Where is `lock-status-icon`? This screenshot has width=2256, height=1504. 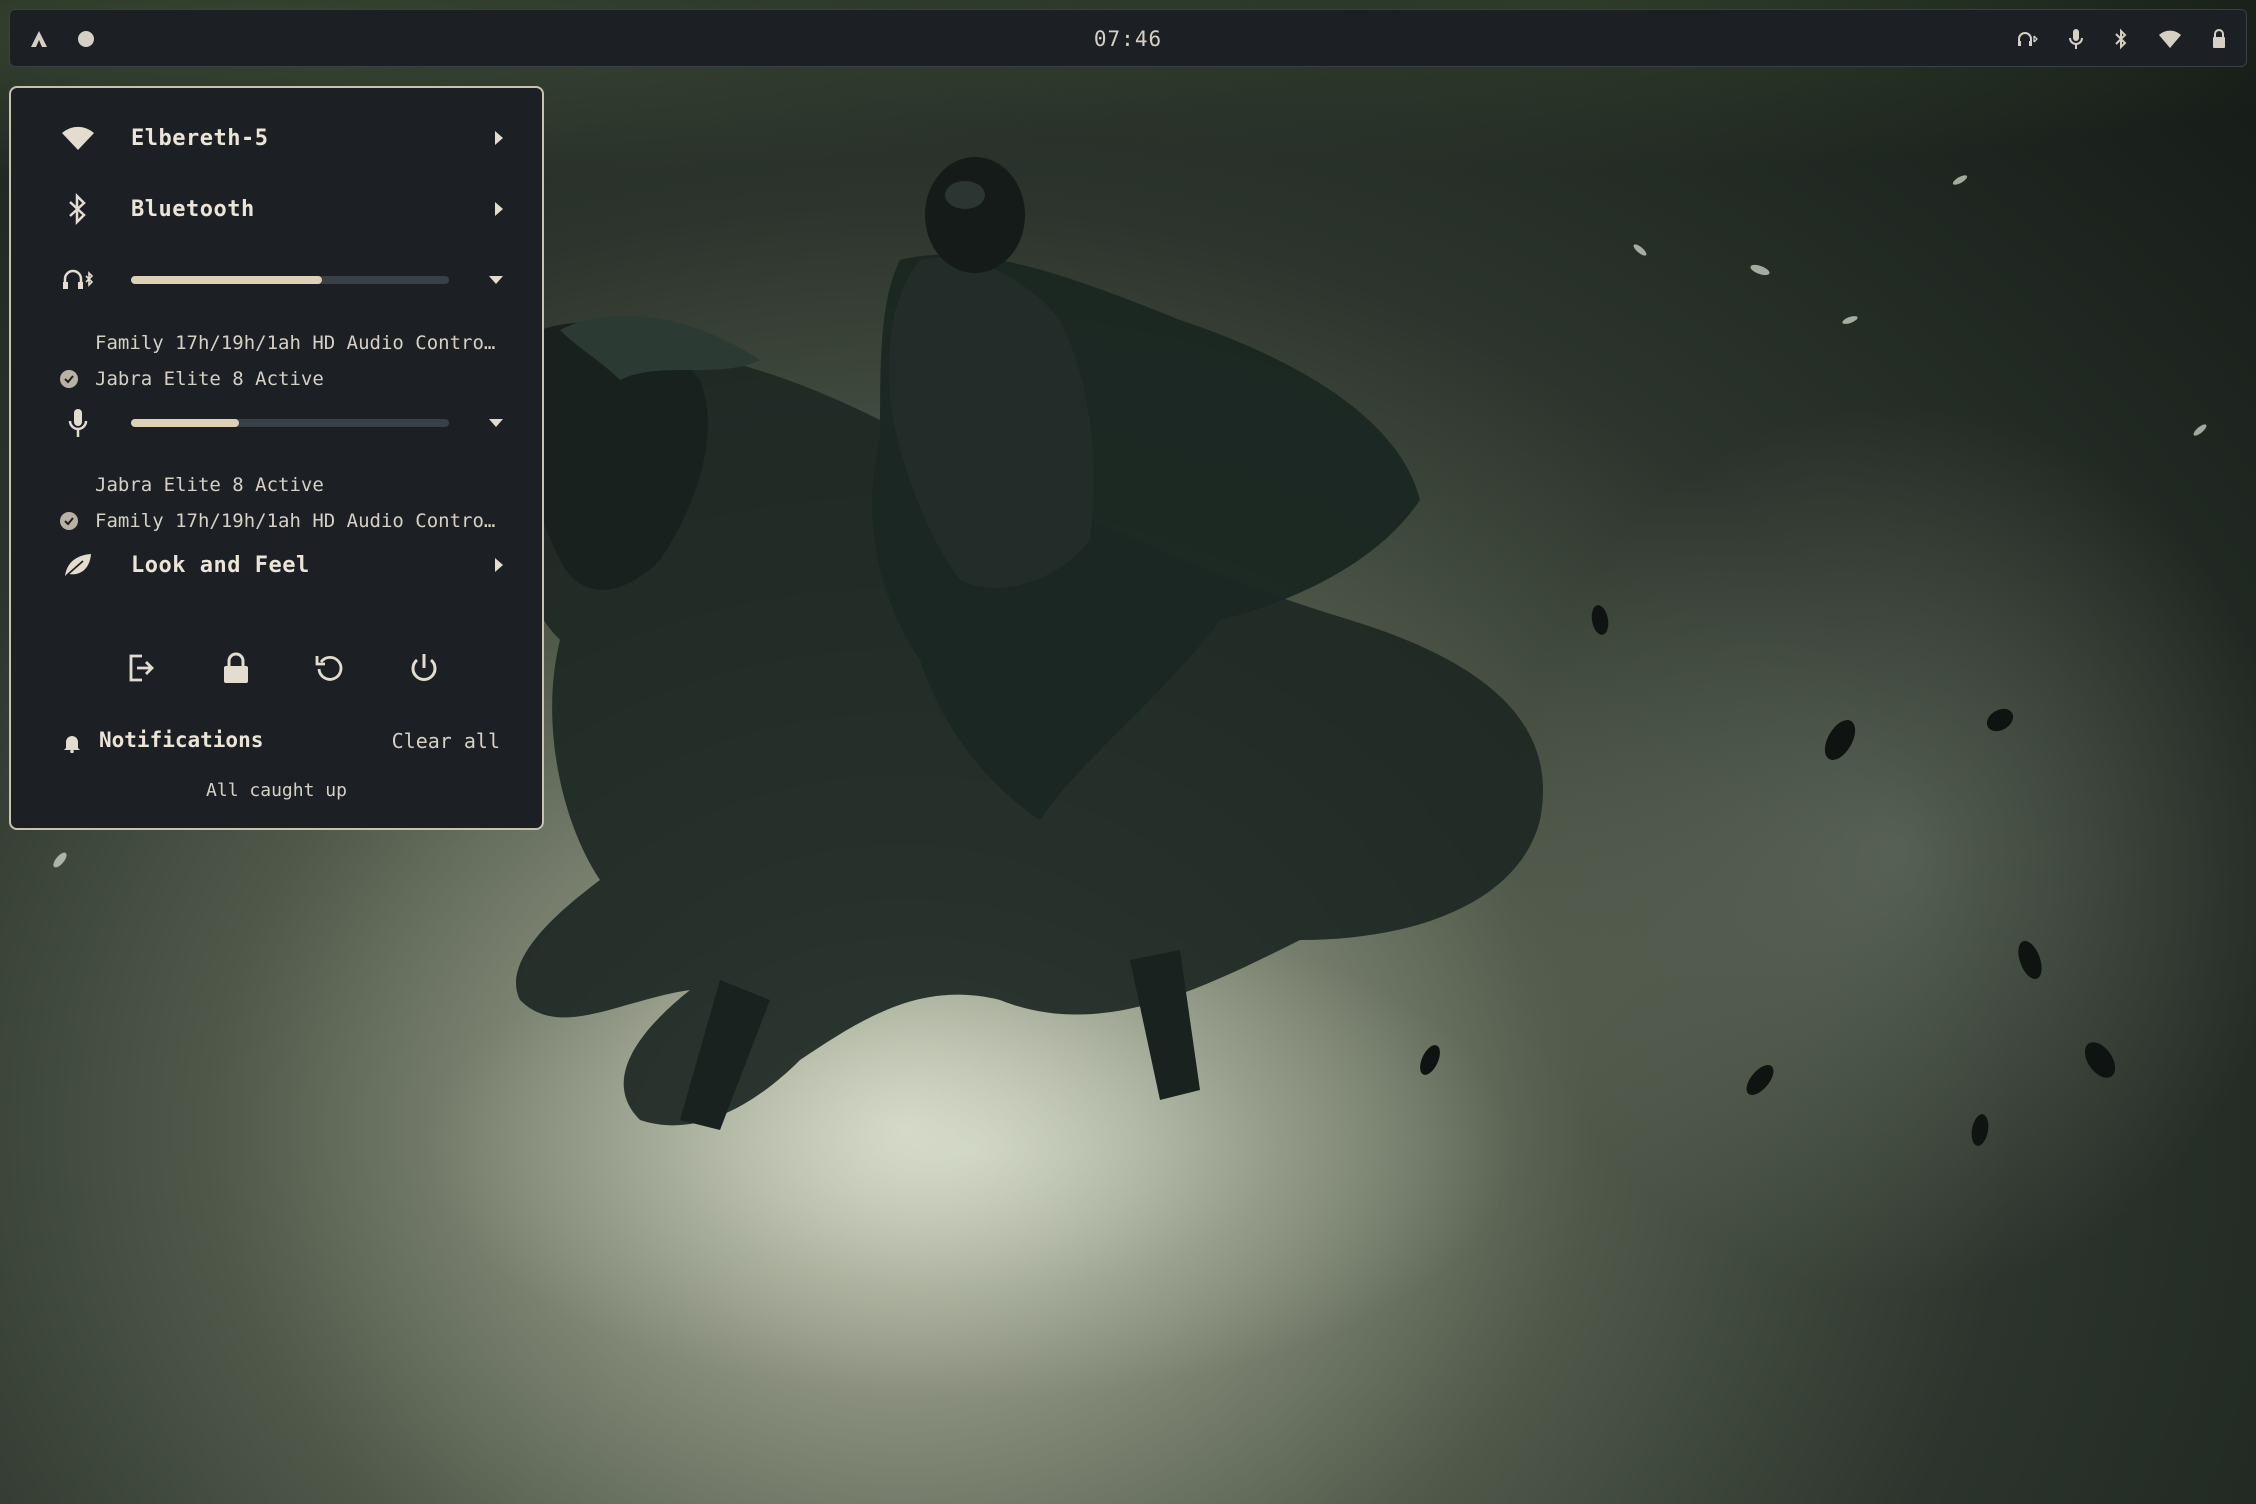
lock-status-icon is located at coordinates (2219, 39).